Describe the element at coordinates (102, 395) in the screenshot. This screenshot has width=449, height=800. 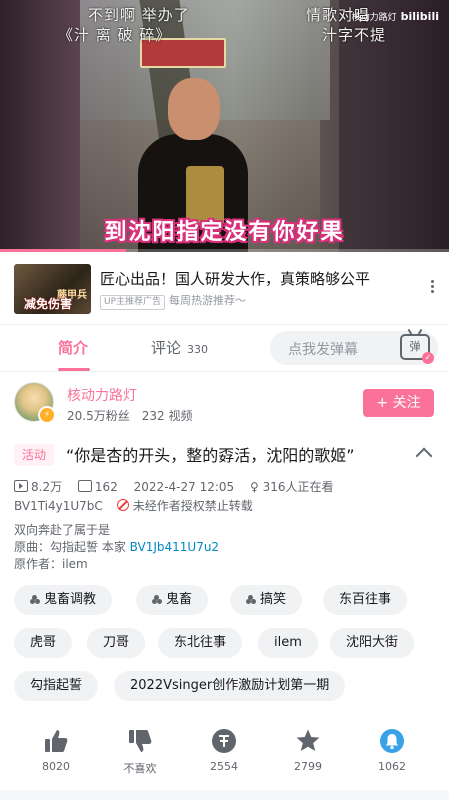
I see `author-name: 核动力路灯` at that location.